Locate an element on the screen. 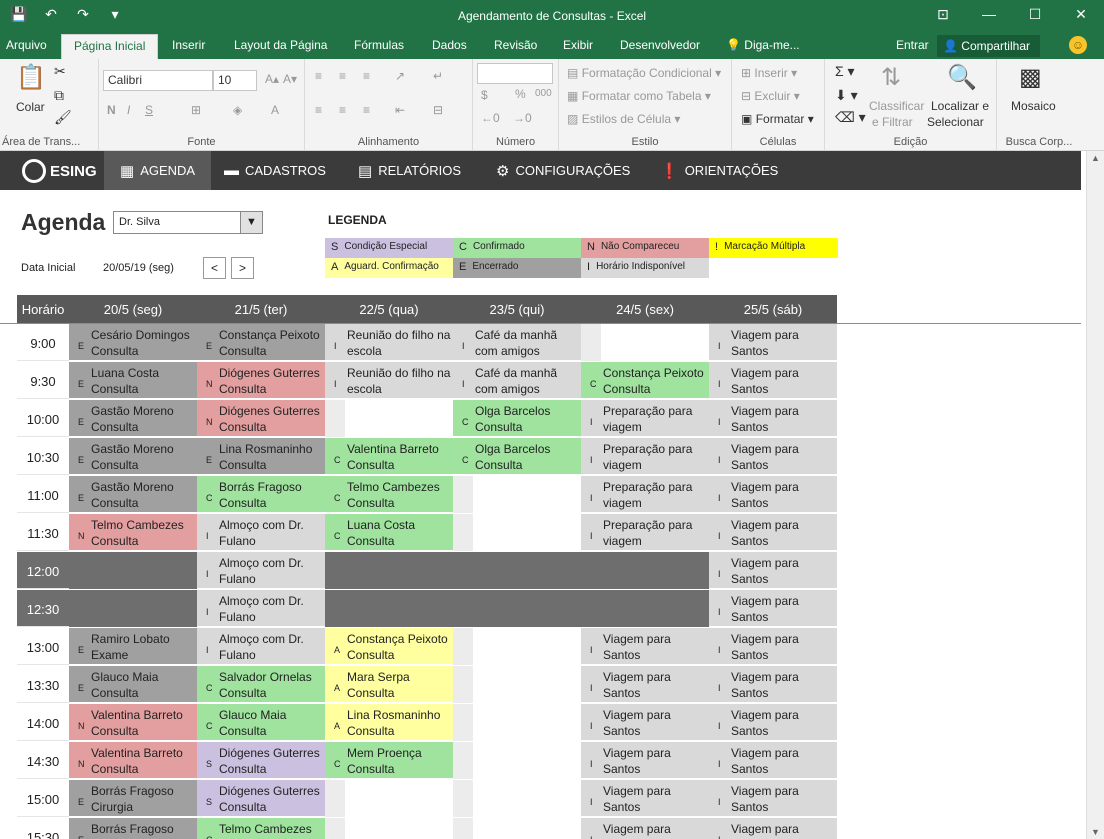 This screenshot has height=839, width=1104. appointment-cell: S Diógenes Guterres Consulta is located at coordinates (261, 798).